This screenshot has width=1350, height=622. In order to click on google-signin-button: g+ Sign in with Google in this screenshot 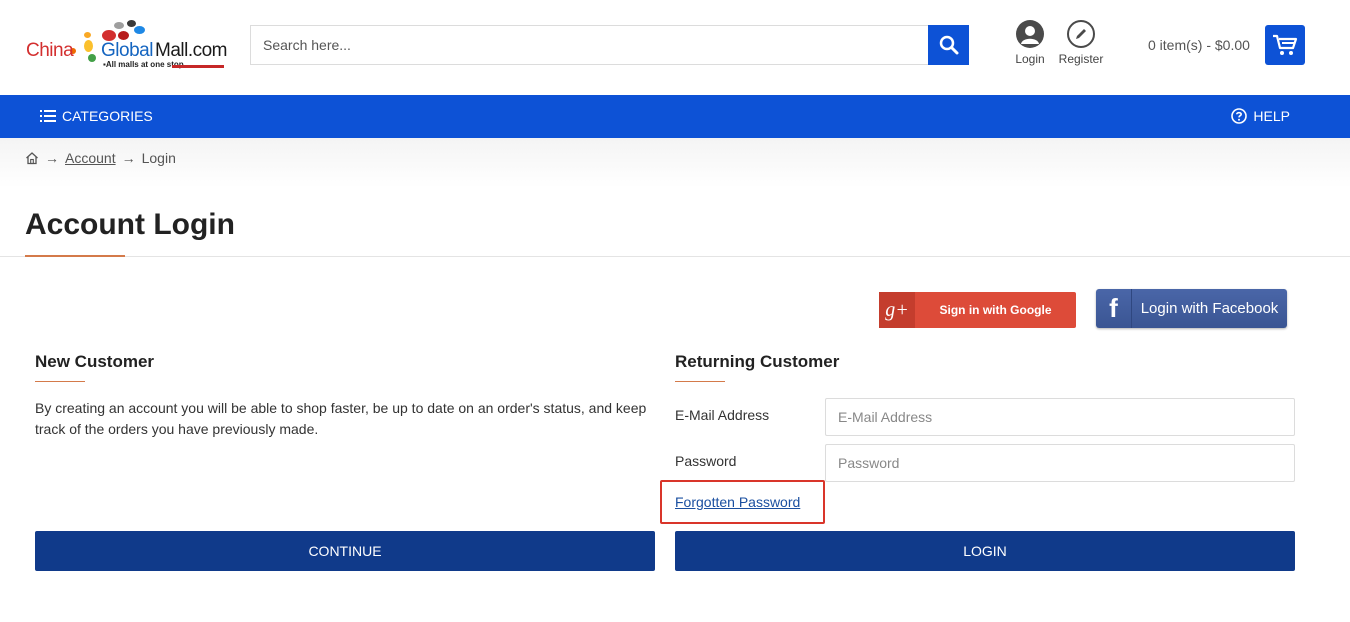, I will do `click(977, 310)`.